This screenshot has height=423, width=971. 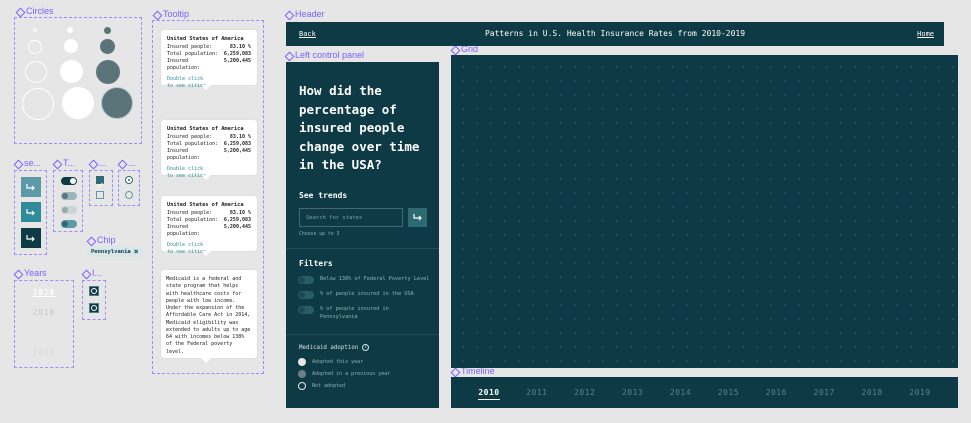 I want to click on home-link: Home, so click(x=925, y=34).